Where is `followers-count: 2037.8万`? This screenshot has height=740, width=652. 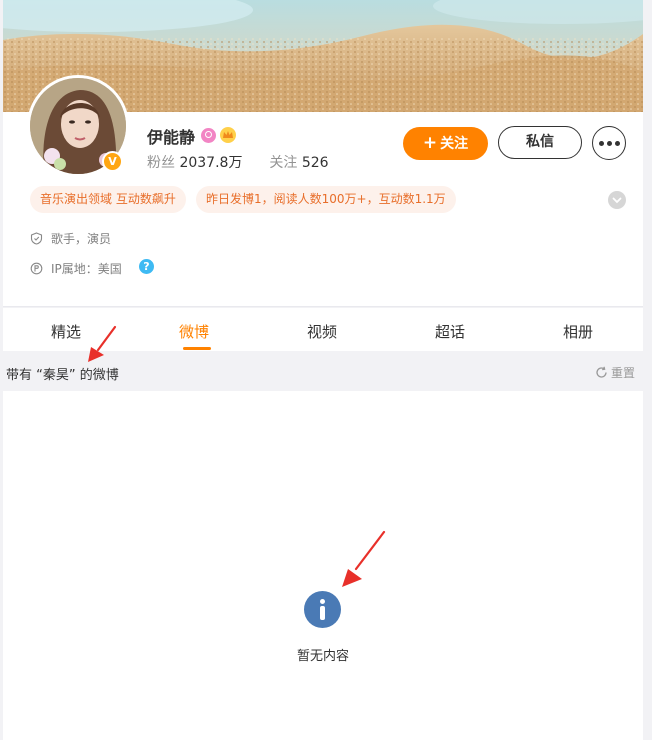 followers-count: 2037.8万 is located at coordinates (210, 163).